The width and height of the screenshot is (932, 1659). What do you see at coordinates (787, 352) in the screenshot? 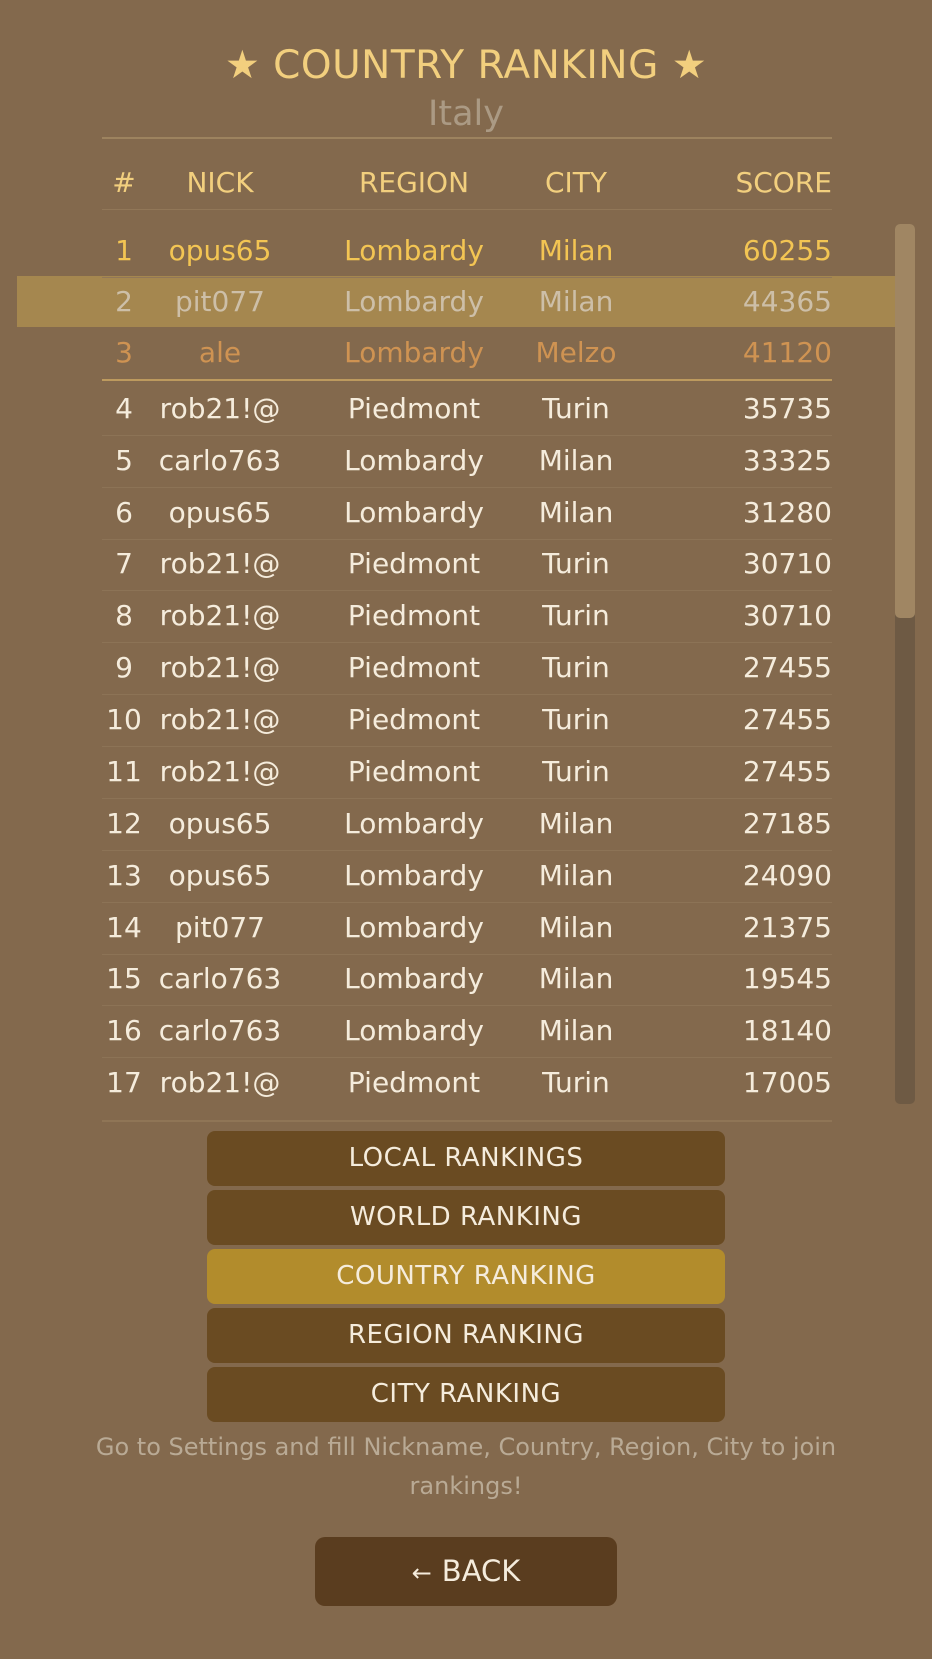
I see `score-cell: 41120` at bounding box center [787, 352].